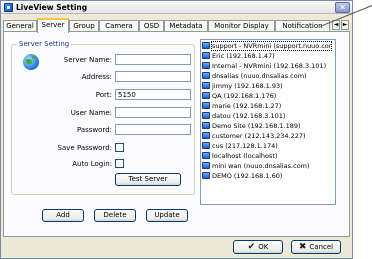 This screenshot has width=372, height=259. I want to click on server-list-item: Internal - NVRmini (192.168.3.101), so click(264, 66).